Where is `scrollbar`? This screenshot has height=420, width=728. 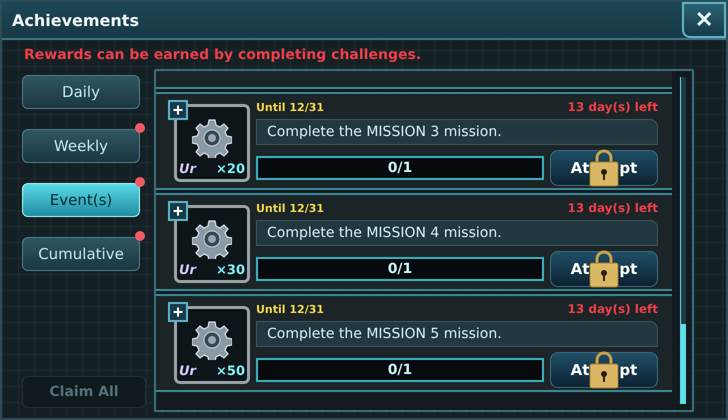 scrollbar is located at coordinates (683, 240).